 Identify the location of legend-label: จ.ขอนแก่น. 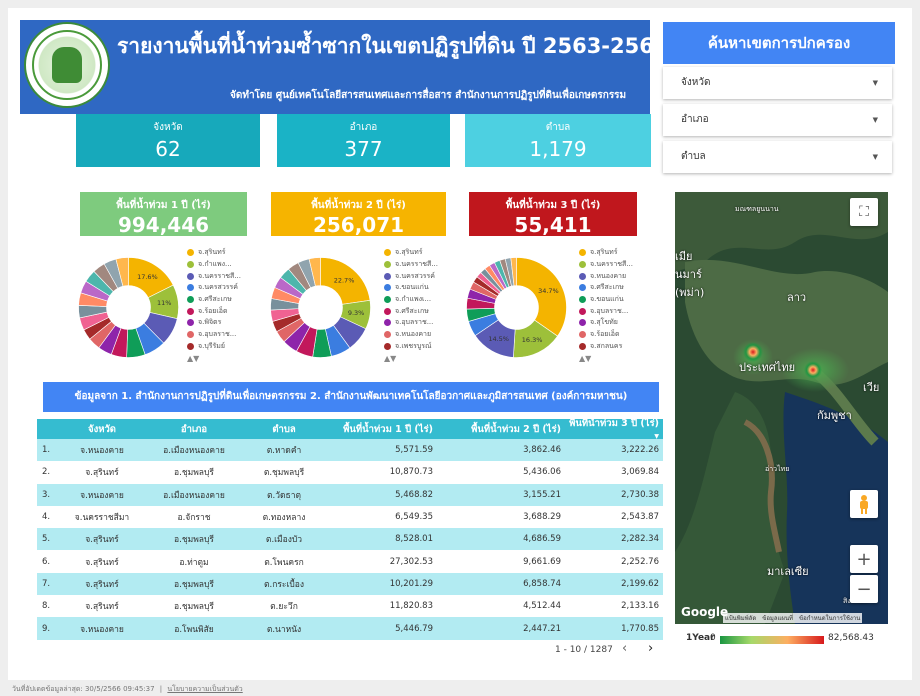
(607, 299).